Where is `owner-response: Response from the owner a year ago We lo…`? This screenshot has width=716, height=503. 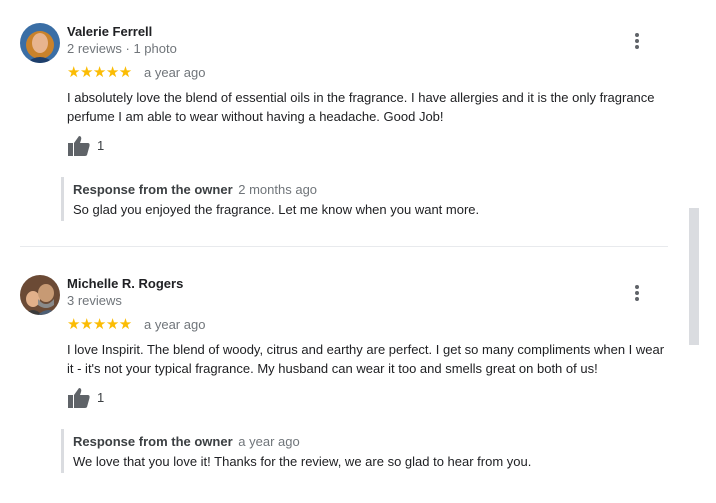
owner-response: Response from the owner a year ago We lo… is located at coordinates (371, 451).